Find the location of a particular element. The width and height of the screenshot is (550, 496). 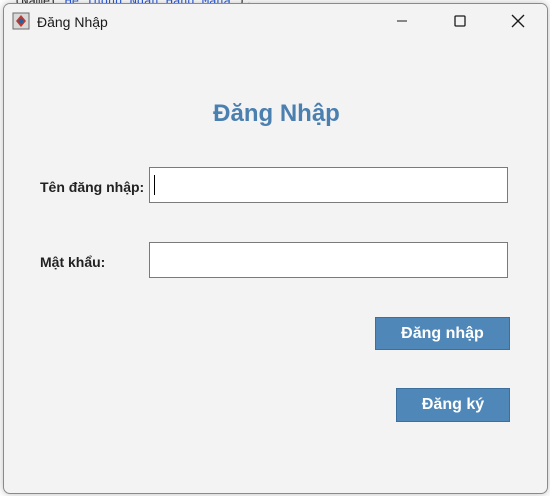

close-icon is located at coordinates (518, 21).